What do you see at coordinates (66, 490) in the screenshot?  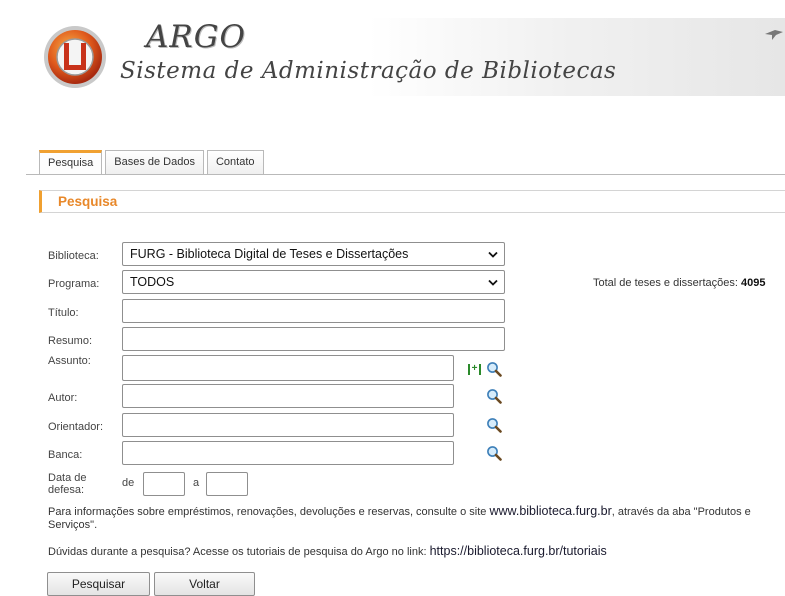 I see `data-defesa-label-line2: defesa:` at bounding box center [66, 490].